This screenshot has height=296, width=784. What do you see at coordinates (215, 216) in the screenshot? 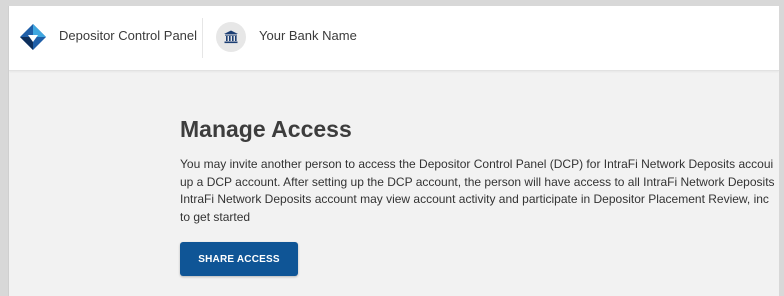
I see `description-line: to get started` at bounding box center [215, 216].